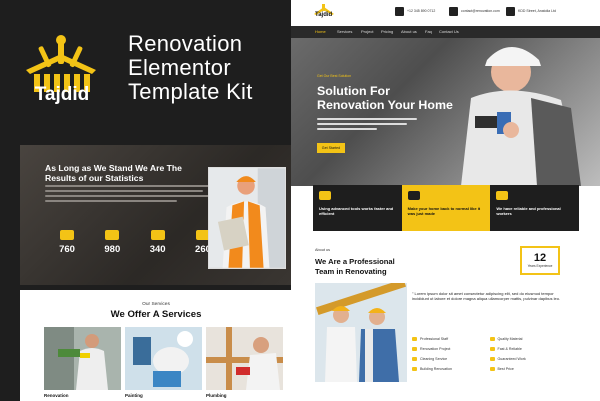 Image resolution: width=600 pixels, height=401 pixels. What do you see at coordinates (334, 76) in the screenshot?
I see `hero-kicker: Get Our Best Solution` at bounding box center [334, 76].